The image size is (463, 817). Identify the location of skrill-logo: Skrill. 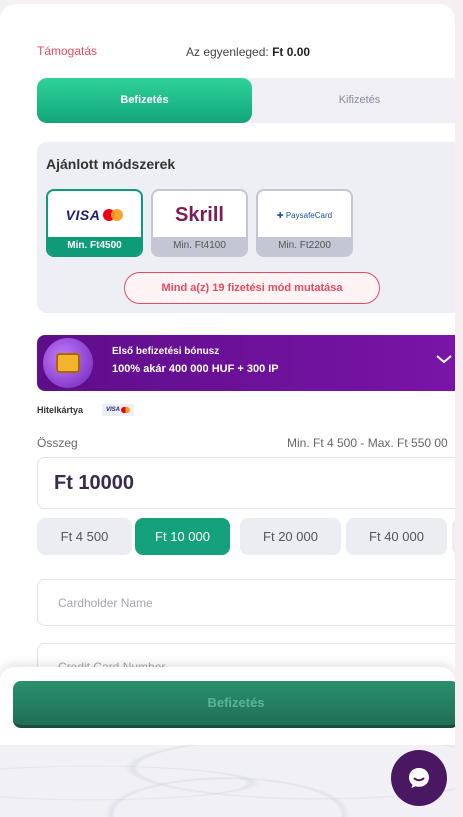
(199, 214).